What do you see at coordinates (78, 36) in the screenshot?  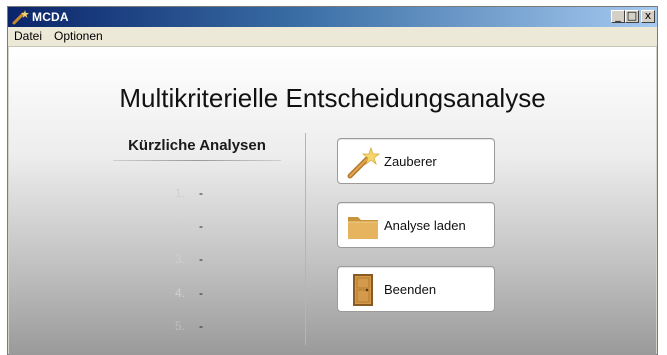 I see `menu-optionen: Optionen` at bounding box center [78, 36].